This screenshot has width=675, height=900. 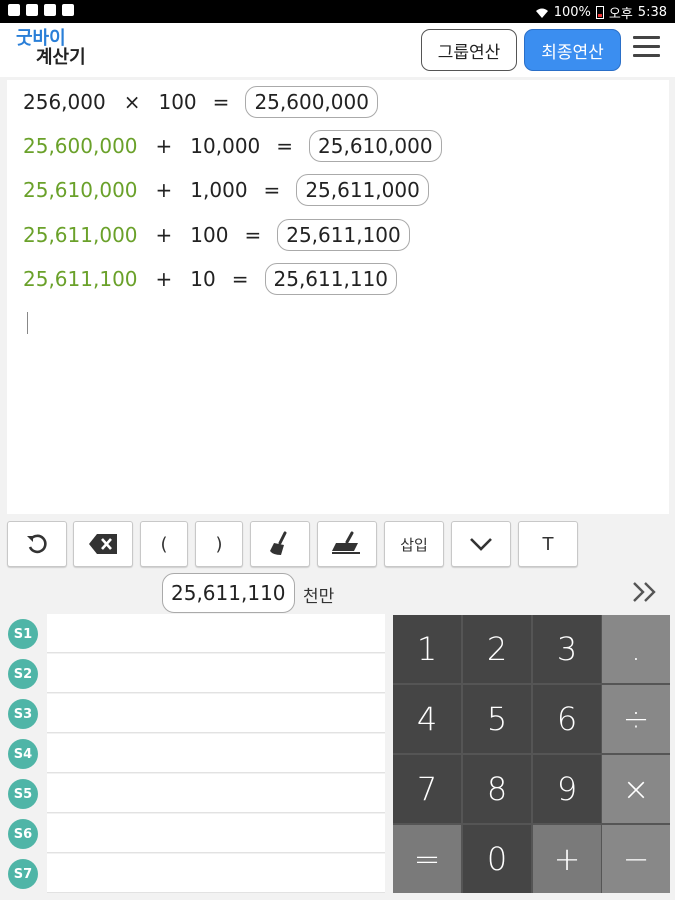 What do you see at coordinates (469, 50) in the screenshot?
I see `group-calc-button: 그룹연산` at bounding box center [469, 50].